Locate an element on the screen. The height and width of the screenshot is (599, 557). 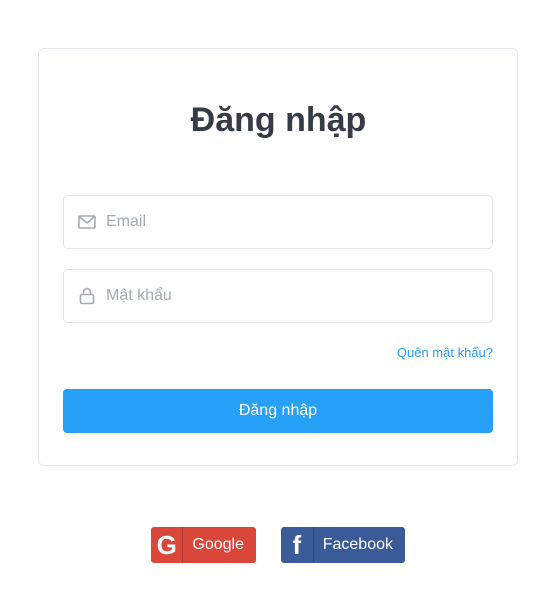
facebook-icon: f is located at coordinates (297, 545).